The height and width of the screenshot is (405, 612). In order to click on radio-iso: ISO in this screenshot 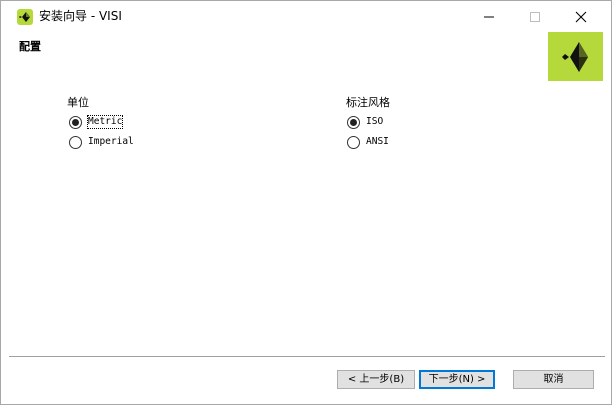, I will do `click(365, 122)`.